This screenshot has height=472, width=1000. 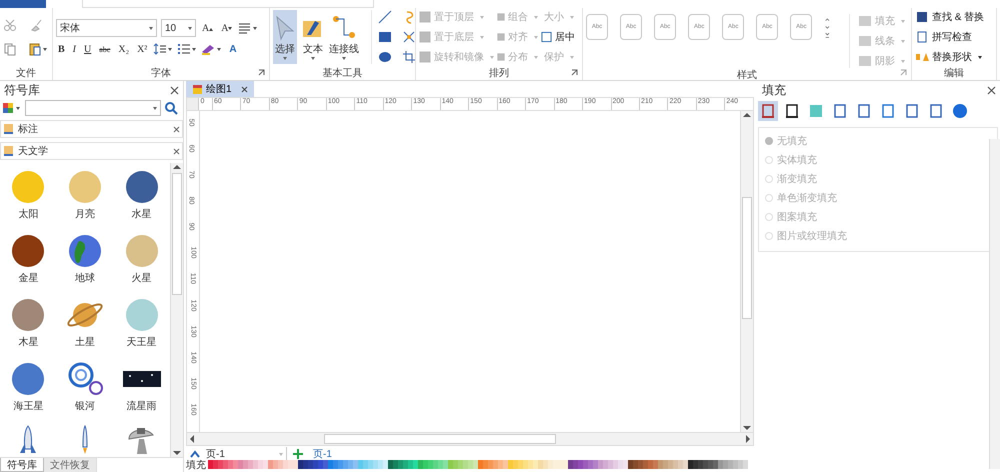 I want to click on symbol-label: 地球, so click(x=84, y=278).